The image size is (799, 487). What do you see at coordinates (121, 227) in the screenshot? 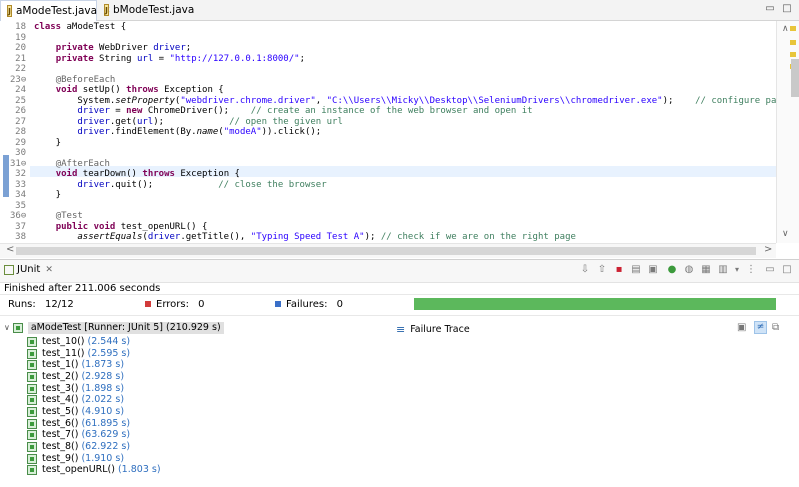
I see `code-text: public void test_openURL() {` at bounding box center [121, 227].